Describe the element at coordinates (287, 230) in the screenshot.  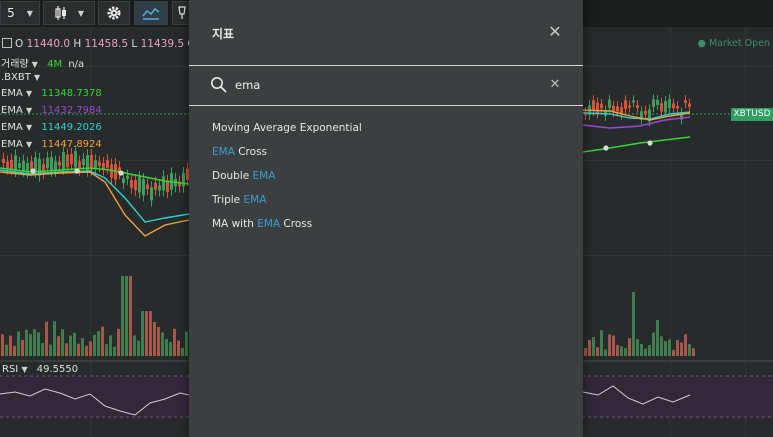
I see `search-result-item: MA with EMA Cross` at that location.